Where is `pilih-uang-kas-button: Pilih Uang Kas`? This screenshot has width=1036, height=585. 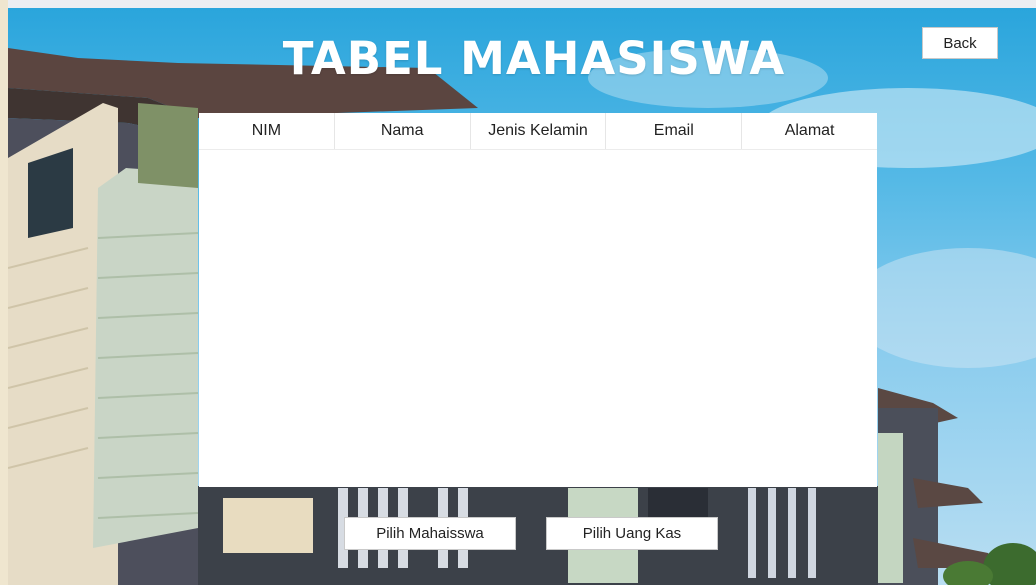
pilih-uang-kas-button: Pilih Uang Kas is located at coordinates (632, 533).